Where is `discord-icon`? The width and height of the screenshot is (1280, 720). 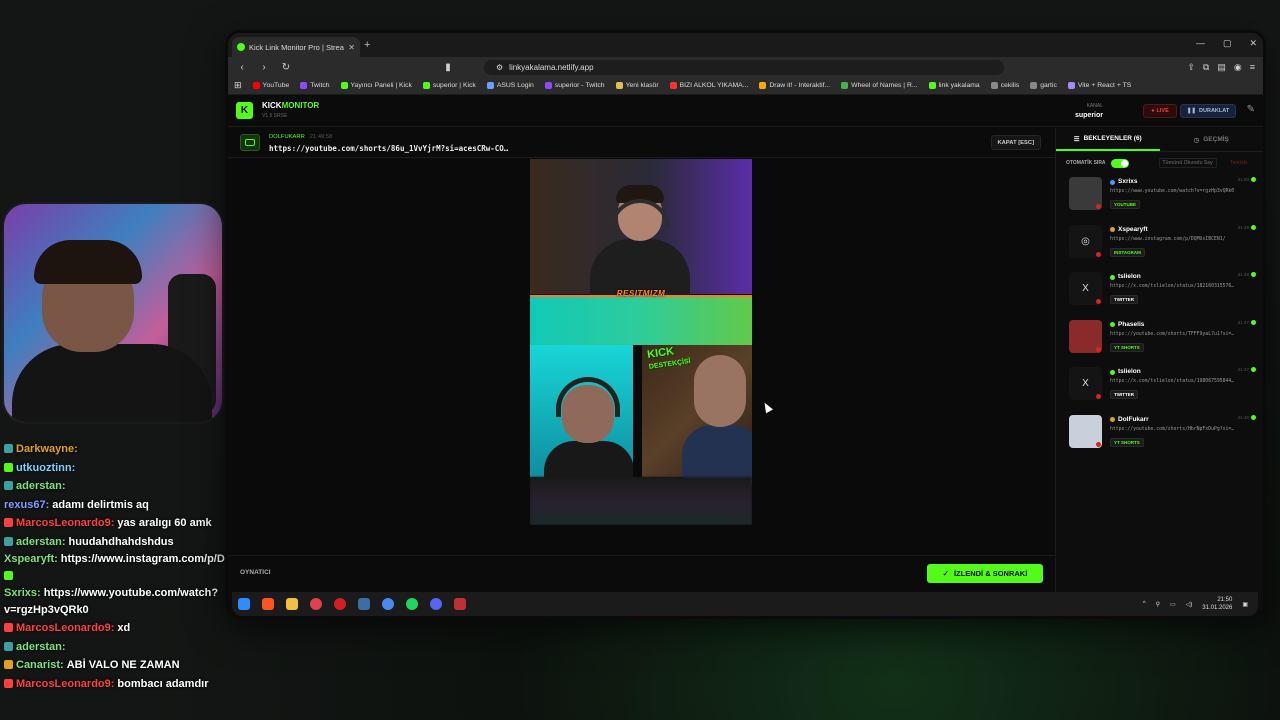
discord-icon is located at coordinates (436, 604).